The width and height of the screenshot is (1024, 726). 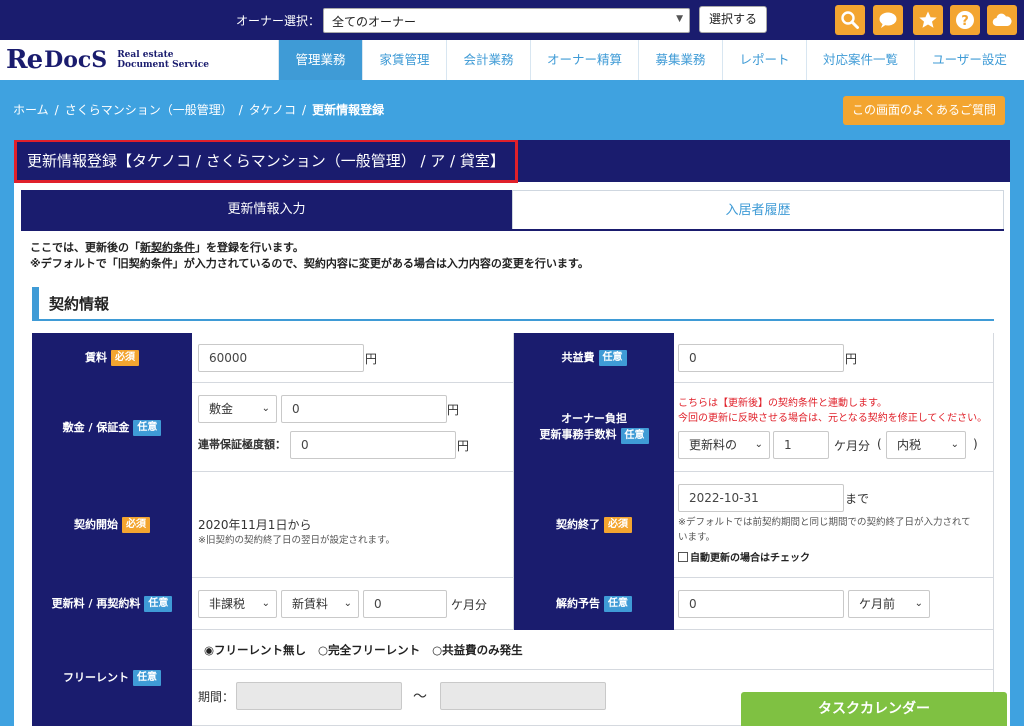 I want to click on owner-fee-label-line1: オーナー負担, so click(x=594, y=418).